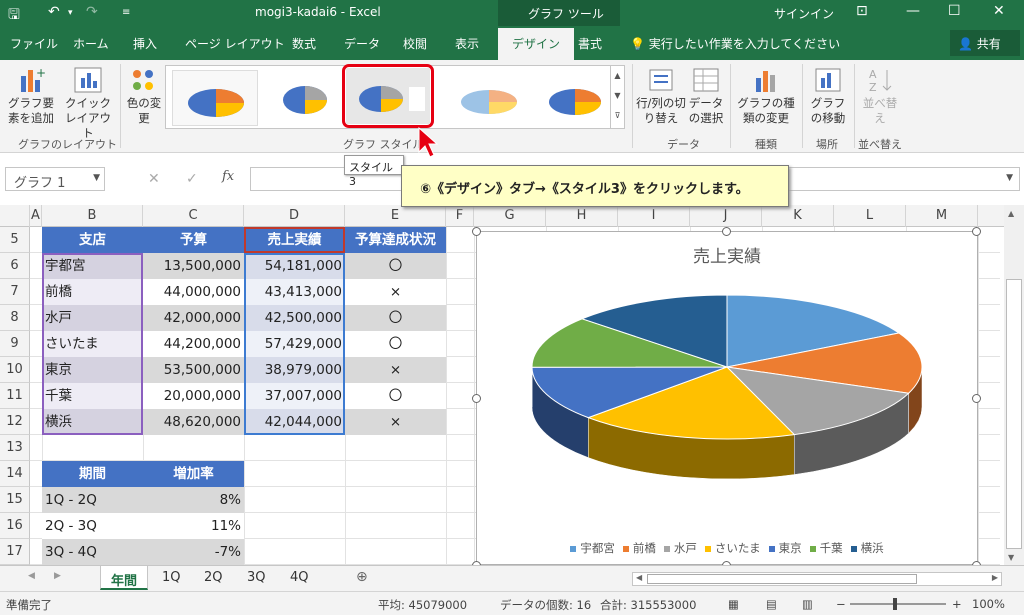  I want to click on row-header: 15, so click(15, 500).